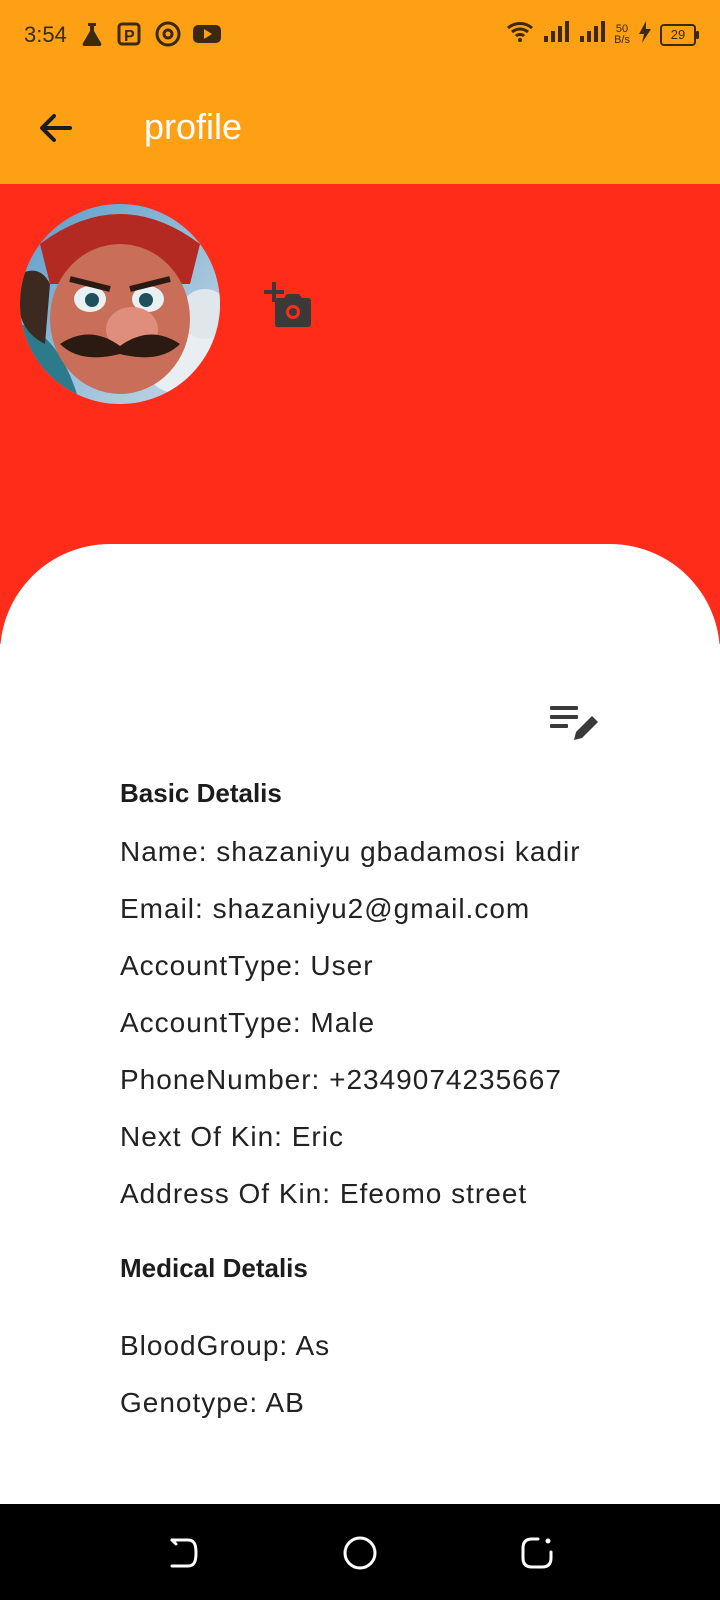 The height and width of the screenshot is (1600, 720). What do you see at coordinates (360, 36) in the screenshot?
I see `status-bar: 3:54 P 50 B/s 29` at bounding box center [360, 36].